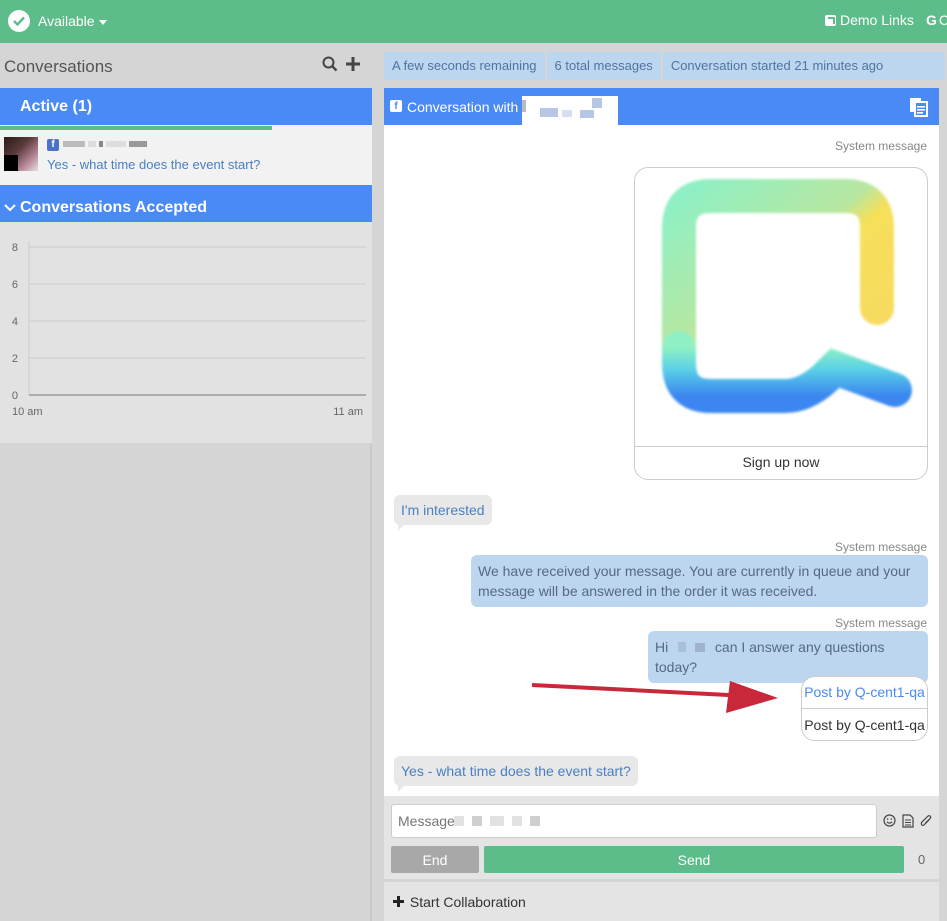 The height and width of the screenshot is (921, 947). What do you see at coordinates (189, 329) in the screenshot?
I see `chart-svg: 0 2 4 6 8 10 am 11 am` at bounding box center [189, 329].